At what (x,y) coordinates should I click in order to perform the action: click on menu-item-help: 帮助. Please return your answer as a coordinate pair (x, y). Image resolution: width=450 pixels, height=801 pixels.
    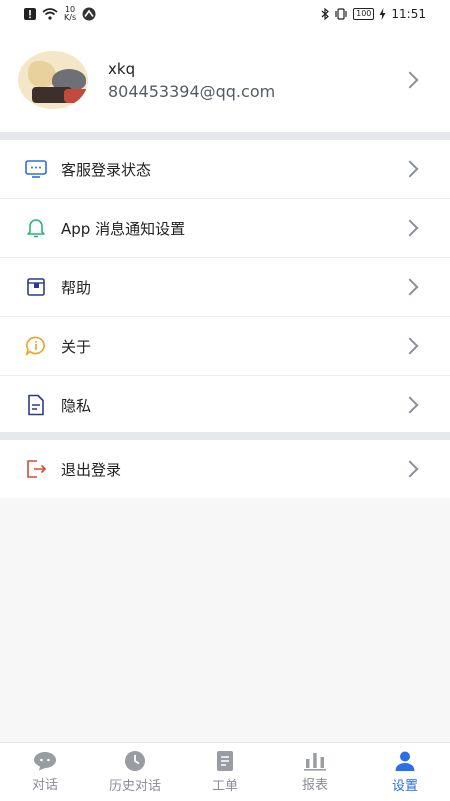
    Looking at the image, I should click on (225, 287).